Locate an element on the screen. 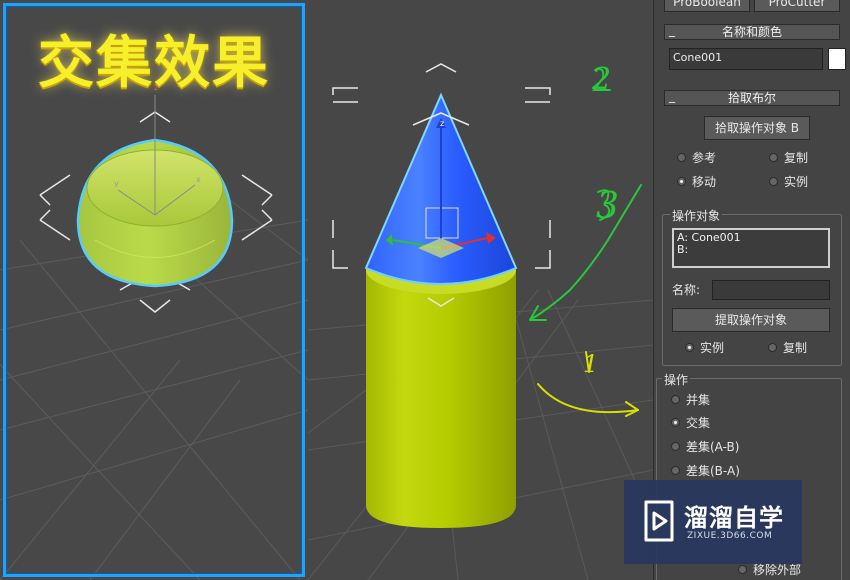 This screenshot has height=580, width=850. operand-name-field is located at coordinates (771, 290).